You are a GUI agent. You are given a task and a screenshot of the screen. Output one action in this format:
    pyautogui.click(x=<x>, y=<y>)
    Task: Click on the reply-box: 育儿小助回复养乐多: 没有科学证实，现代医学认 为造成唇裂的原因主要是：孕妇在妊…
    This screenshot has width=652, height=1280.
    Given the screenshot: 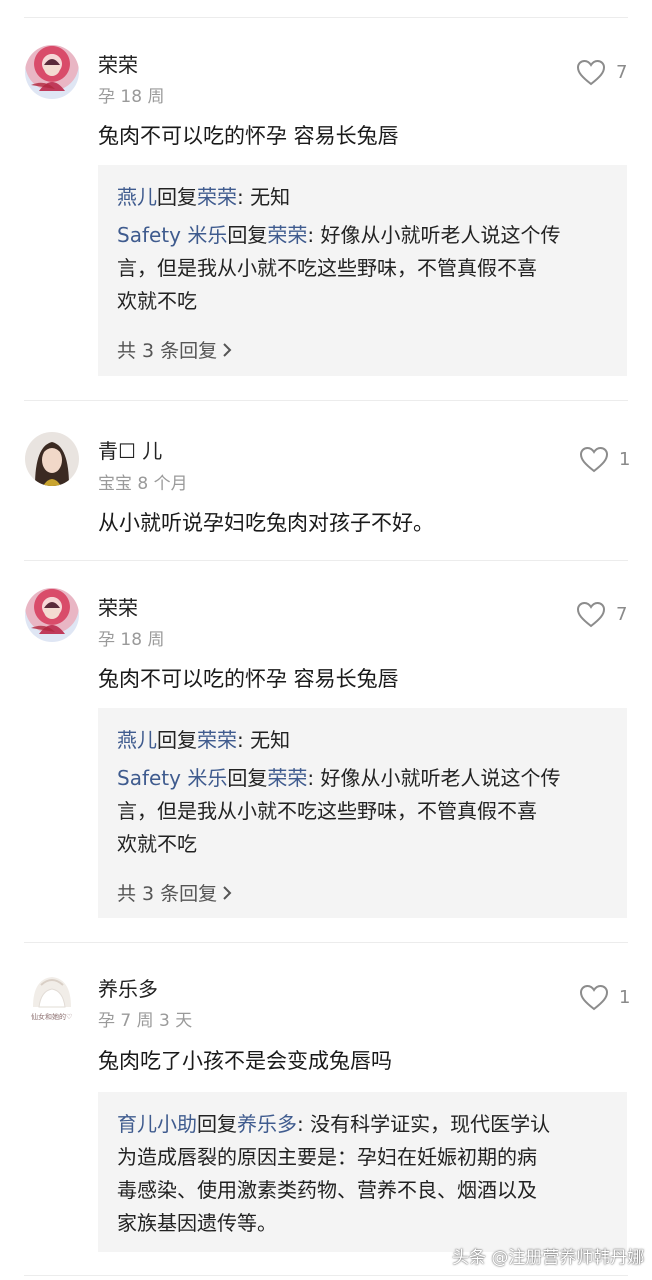 What is the action you would take?
    pyautogui.click(x=362, y=1172)
    